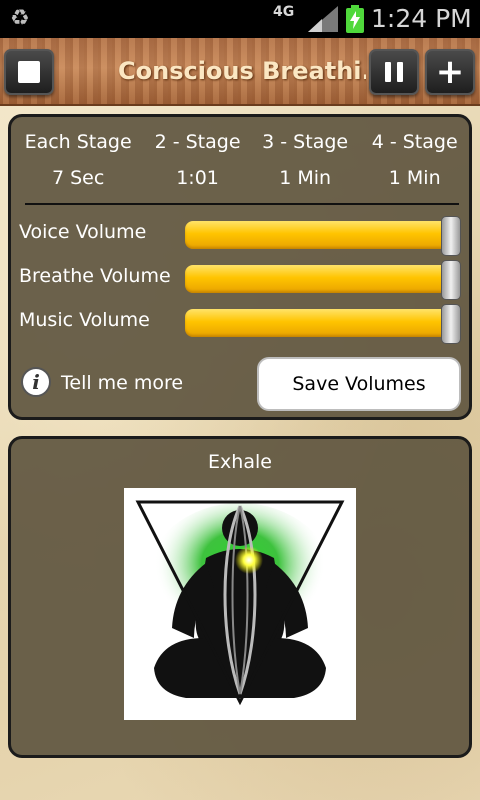 This screenshot has width=480, height=800. What do you see at coordinates (305, 142) in the screenshot?
I see `stage-header: 3 - Stage` at bounding box center [305, 142].